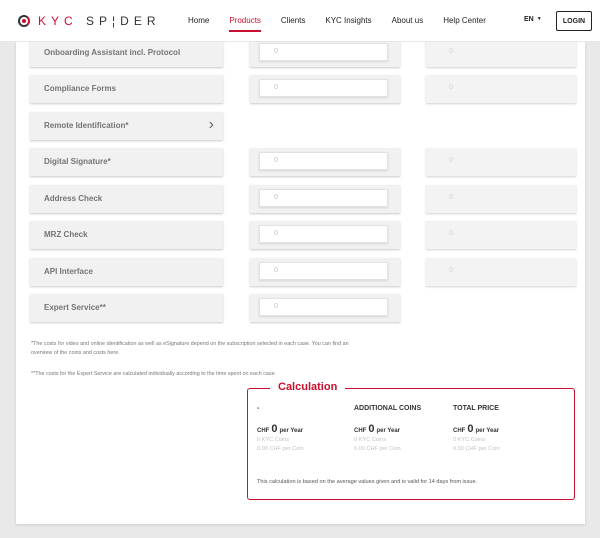 Image resolution: width=600 pixels, height=538 pixels. What do you see at coordinates (258, 408) in the screenshot?
I see `column-heading: -` at bounding box center [258, 408].